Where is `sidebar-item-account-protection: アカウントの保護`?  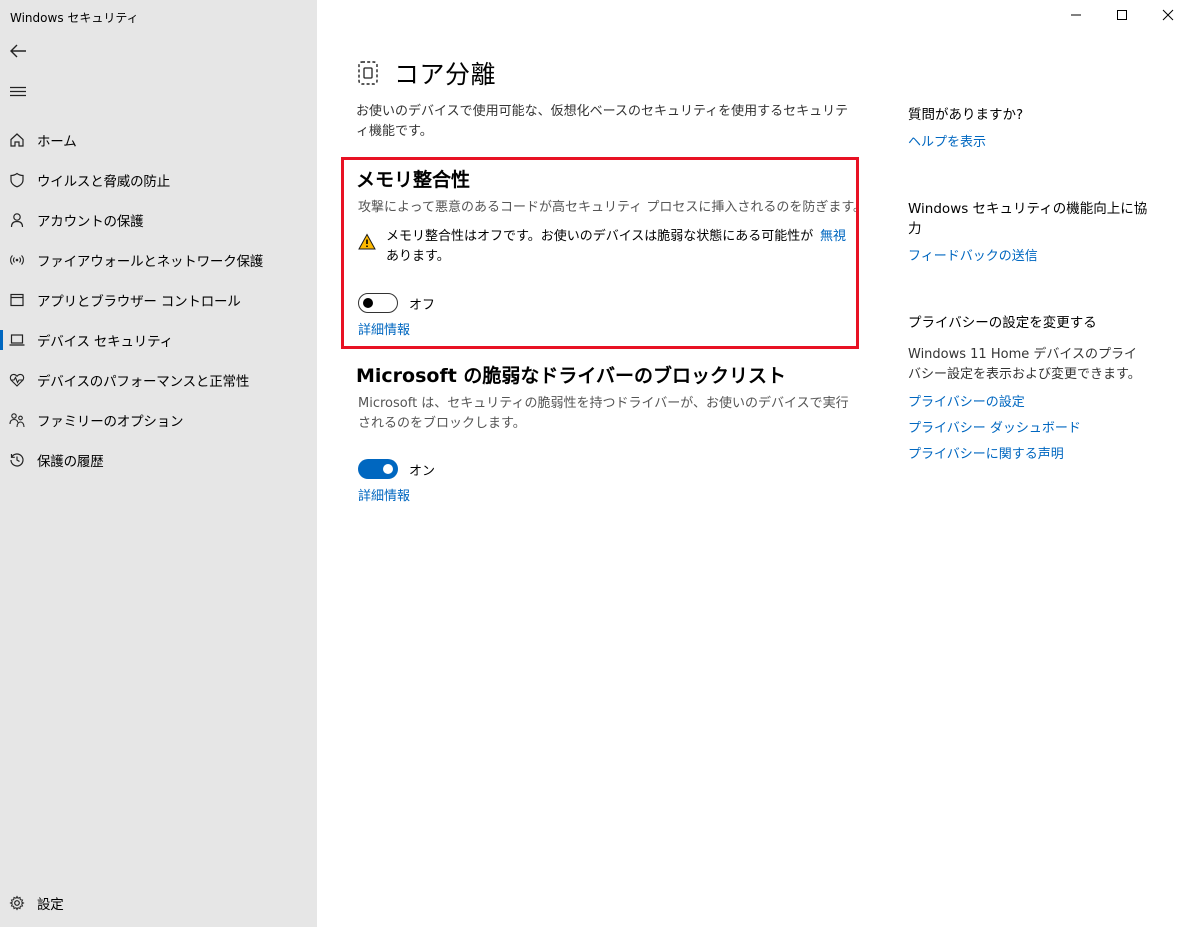
sidebar-item-account-protection: アカウントの保護 is located at coordinates (158, 220).